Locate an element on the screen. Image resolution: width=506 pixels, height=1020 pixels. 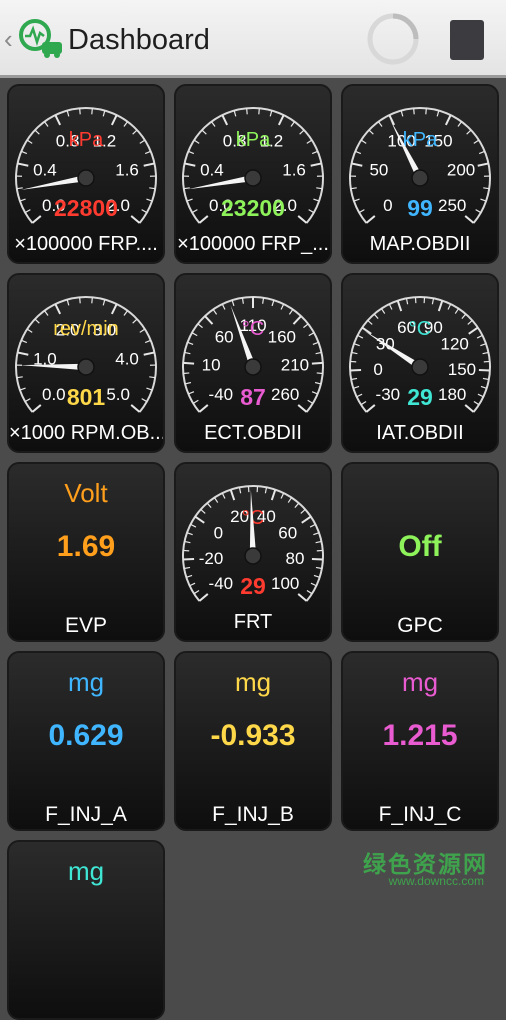
action-bar: ‹ Dashboard is located at coordinates (253, 39).